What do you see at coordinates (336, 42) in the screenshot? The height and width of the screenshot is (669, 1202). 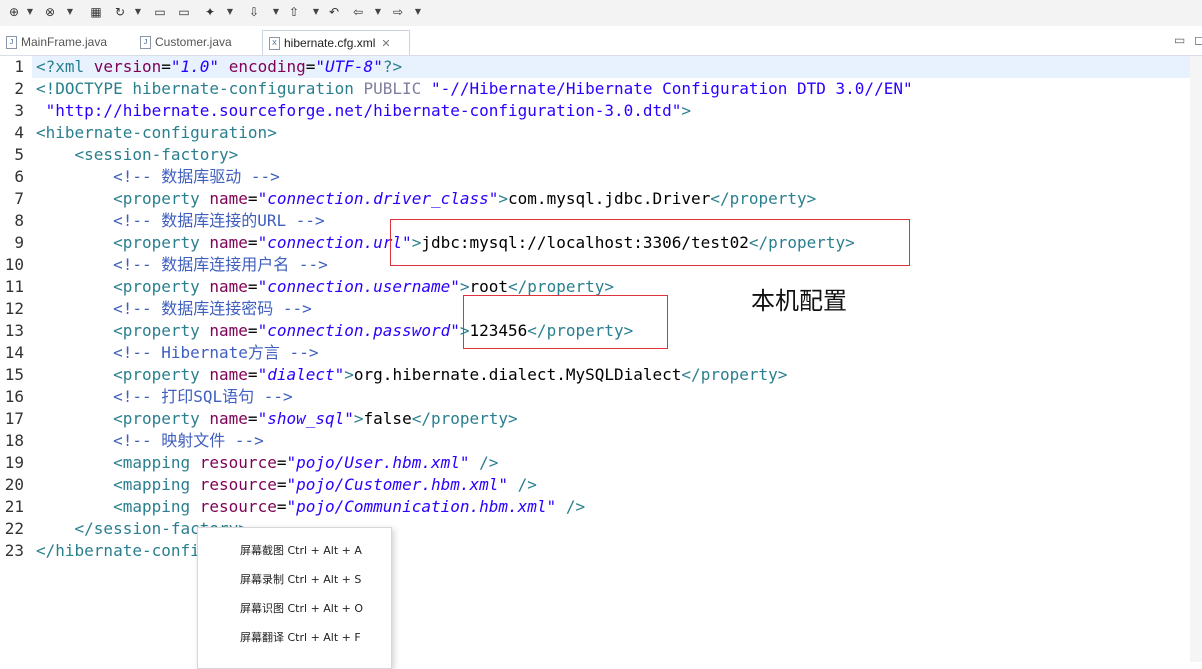 I see `tab-hibernate-cfg-xml: Xhibernate.cfg.xml ✕` at bounding box center [336, 42].